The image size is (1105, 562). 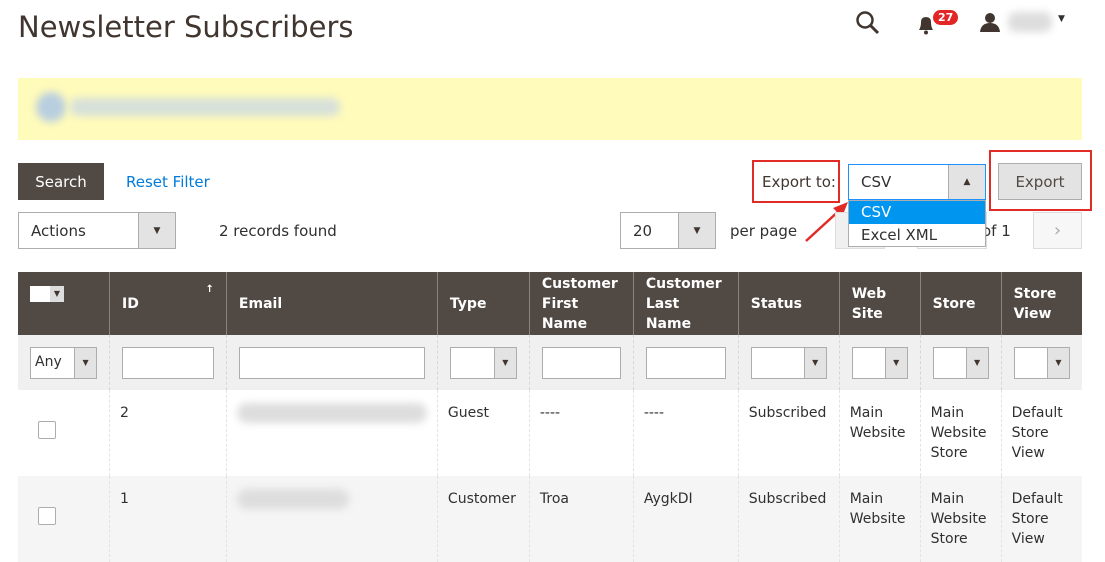 What do you see at coordinates (186, 27) in the screenshot?
I see `page-title: Newsletter Subscribers` at bounding box center [186, 27].